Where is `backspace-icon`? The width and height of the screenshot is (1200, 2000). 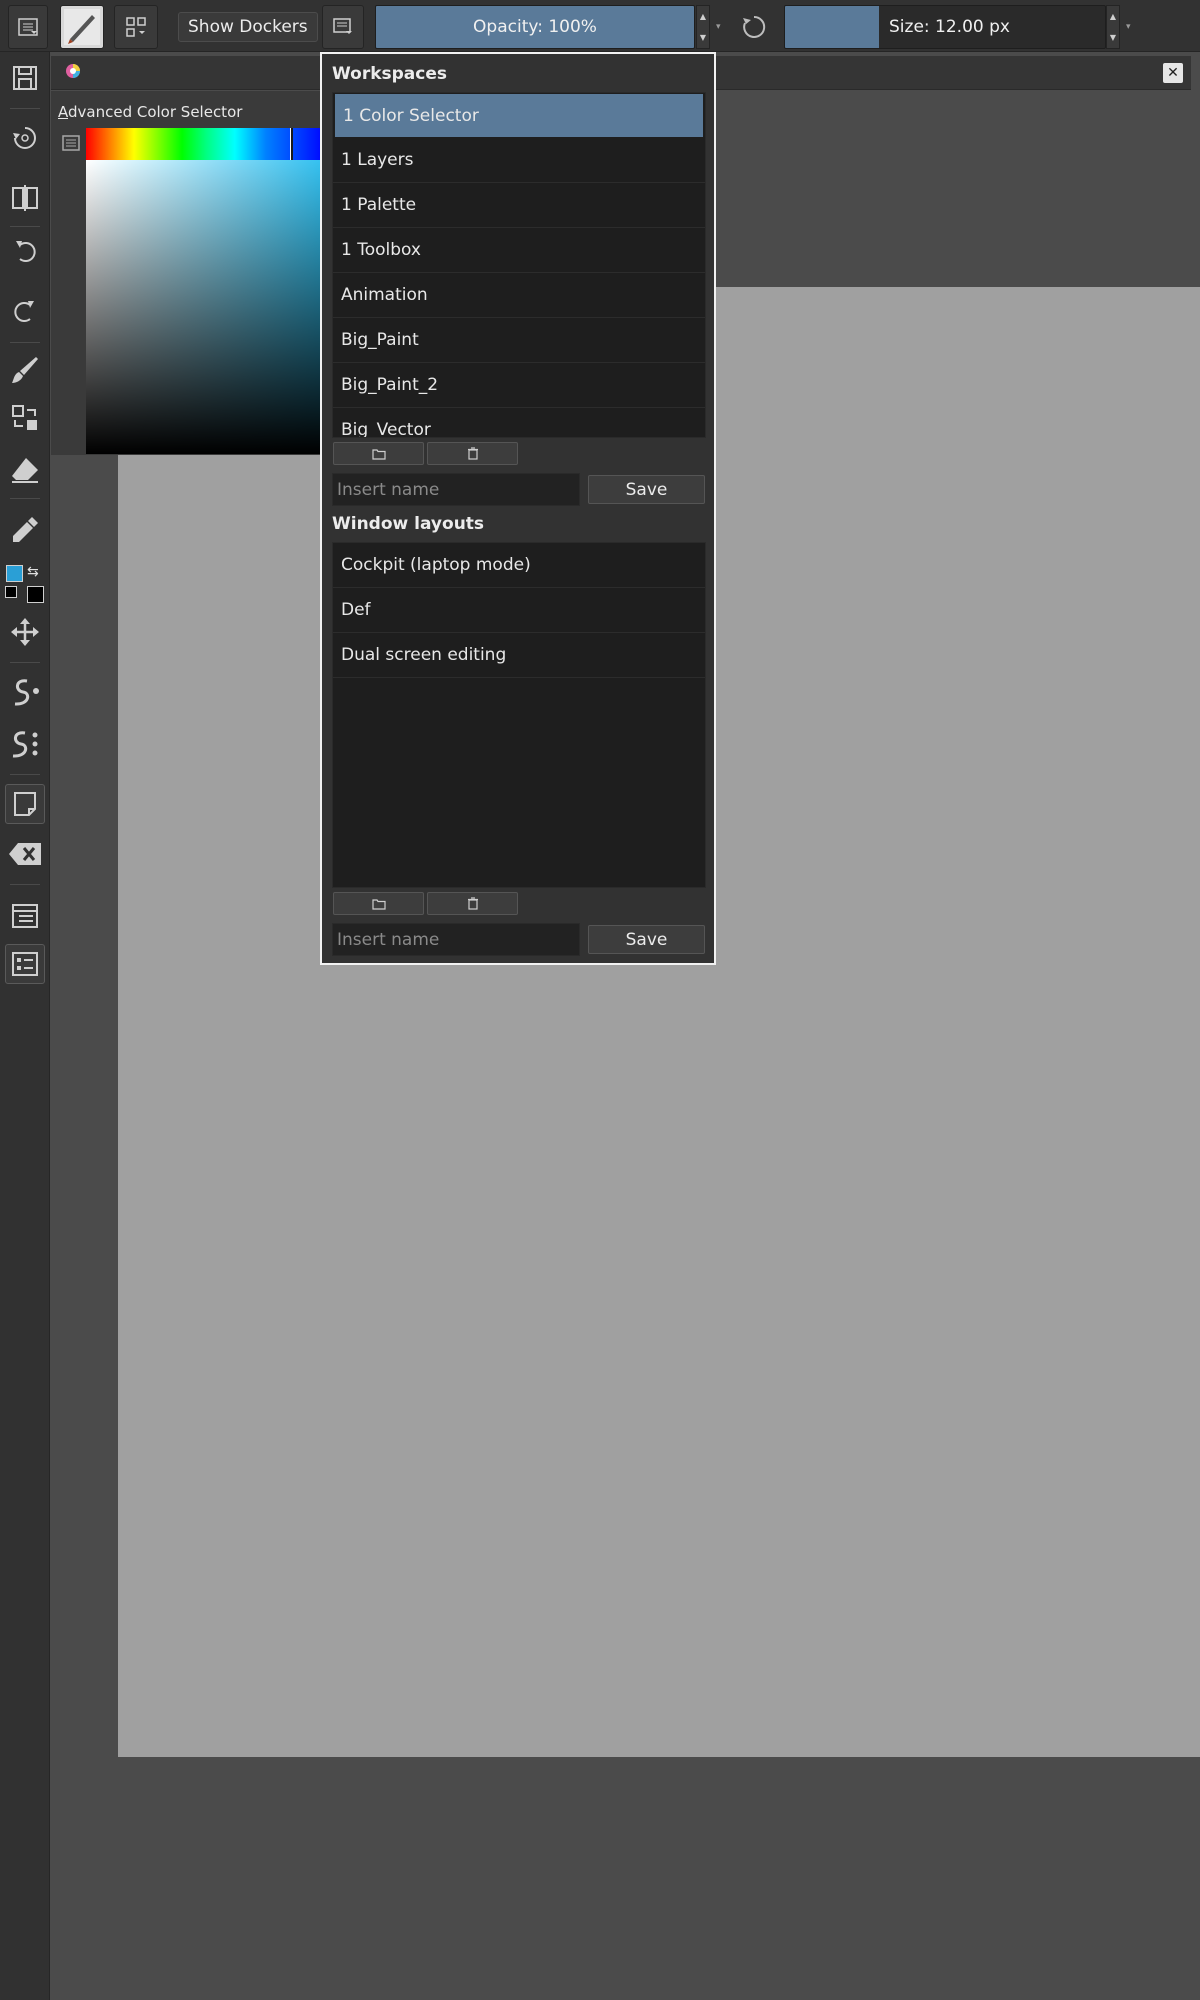 backspace-icon is located at coordinates (25, 854).